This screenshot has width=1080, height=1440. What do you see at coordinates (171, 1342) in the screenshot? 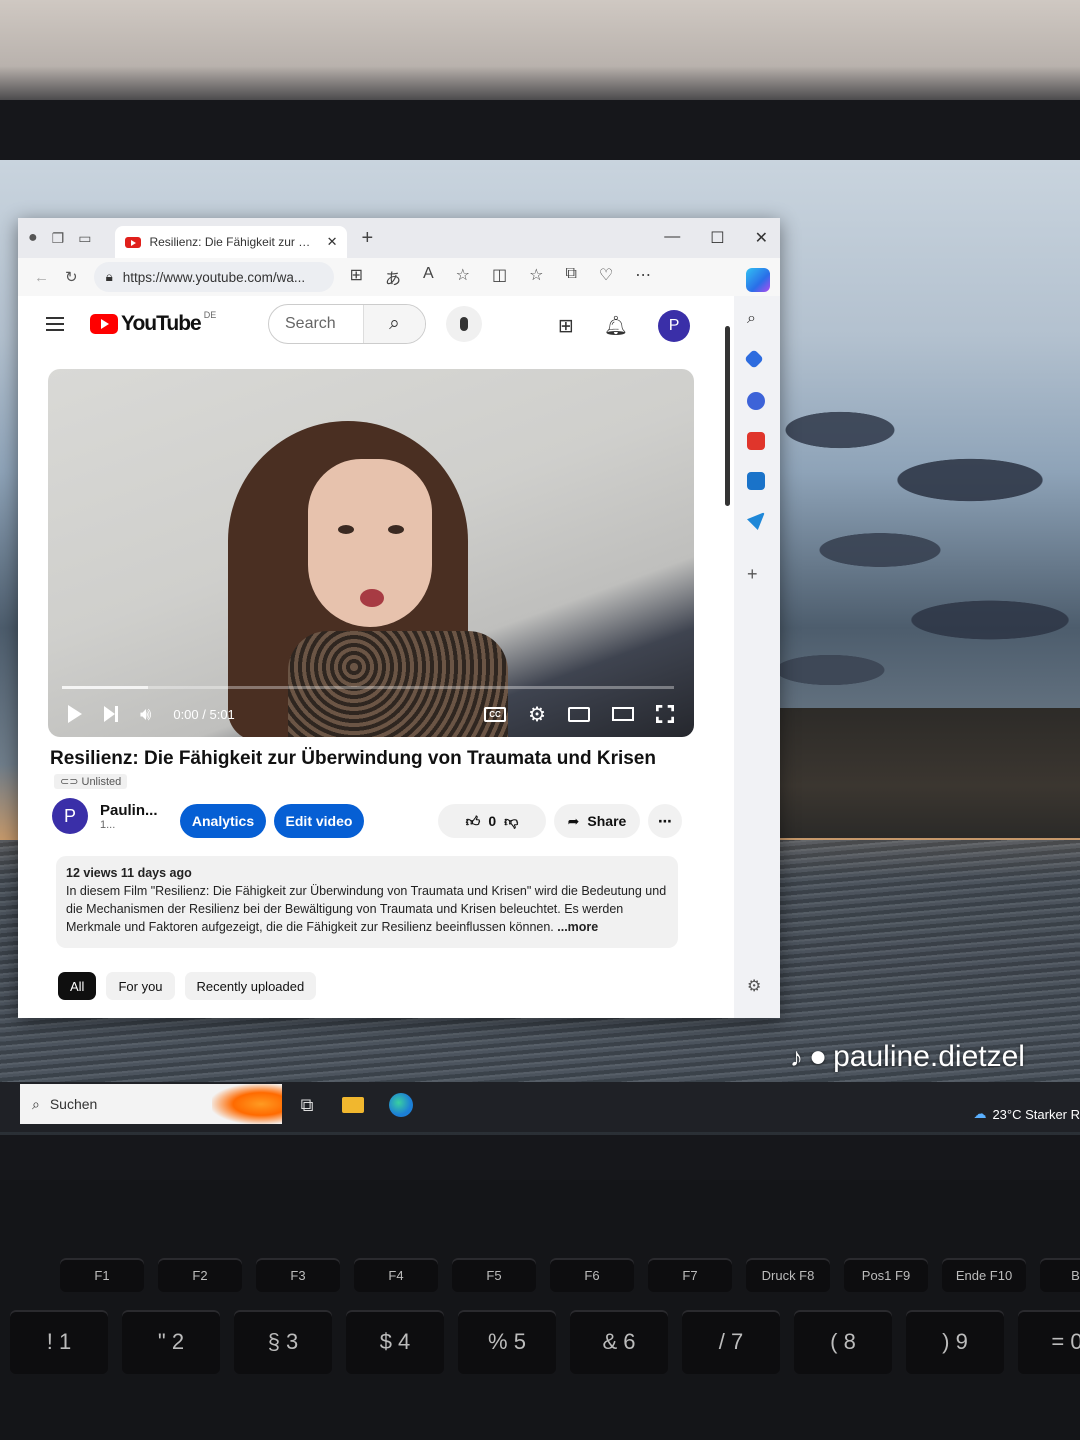
I see `number-key: " 2` at bounding box center [171, 1342].